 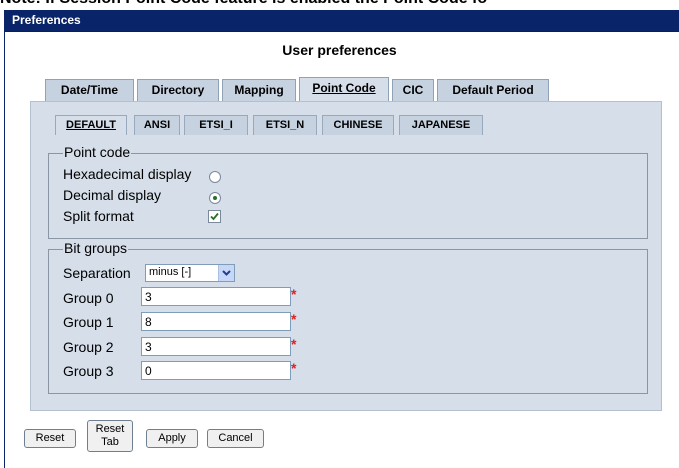 I want to click on separation-selected-value: minus [-], so click(x=170, y=272).